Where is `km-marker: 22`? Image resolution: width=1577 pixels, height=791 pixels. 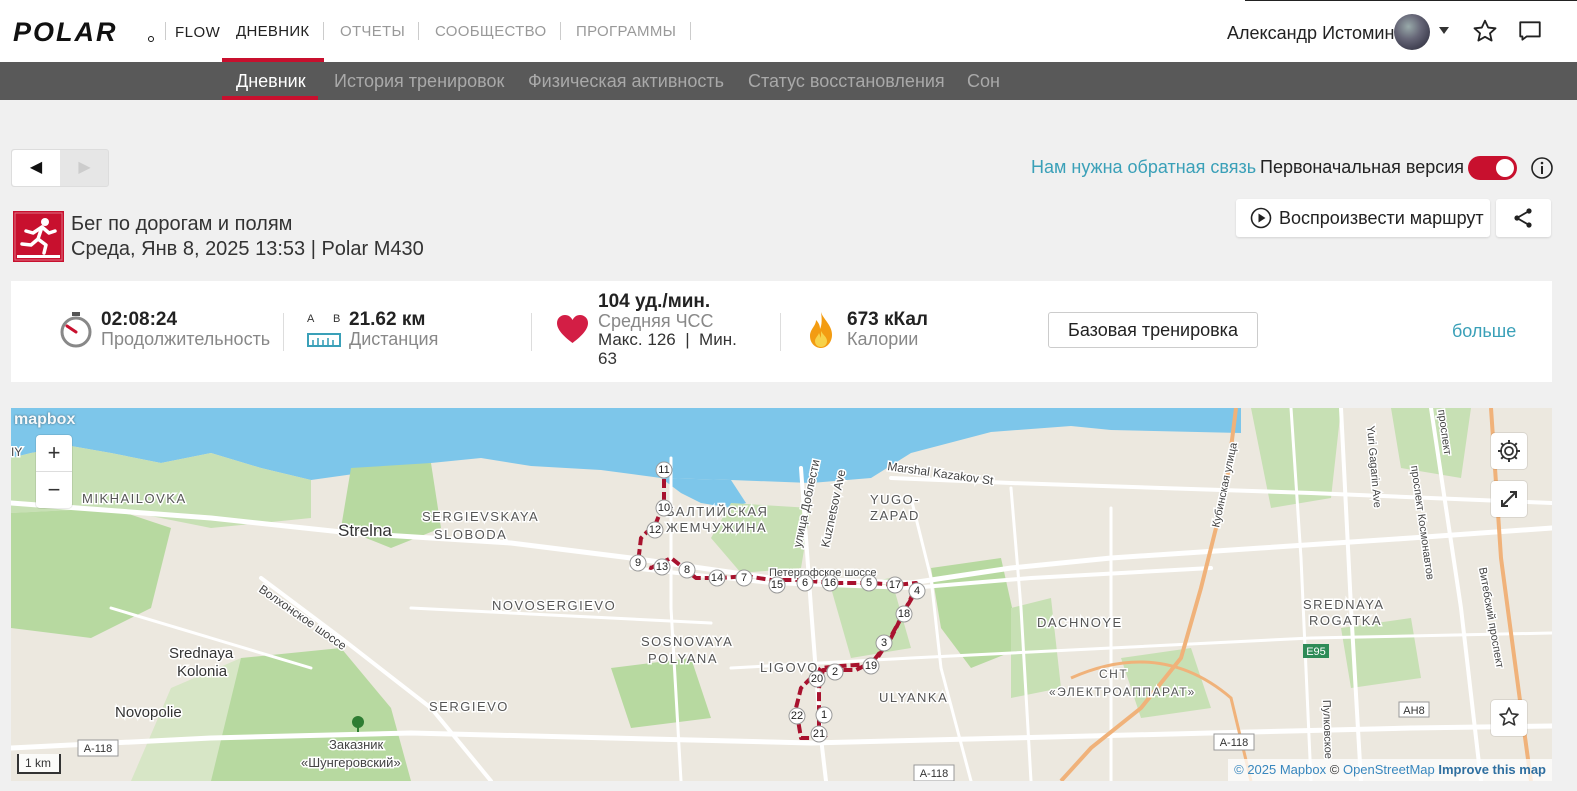
km-marker: 22 is located at coordinates (797, 716).